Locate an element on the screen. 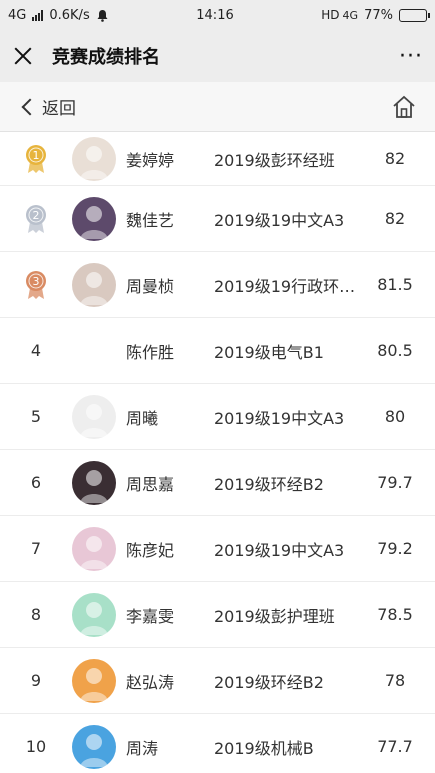  rank-cell: 1 is located at coordinates (36, 159).